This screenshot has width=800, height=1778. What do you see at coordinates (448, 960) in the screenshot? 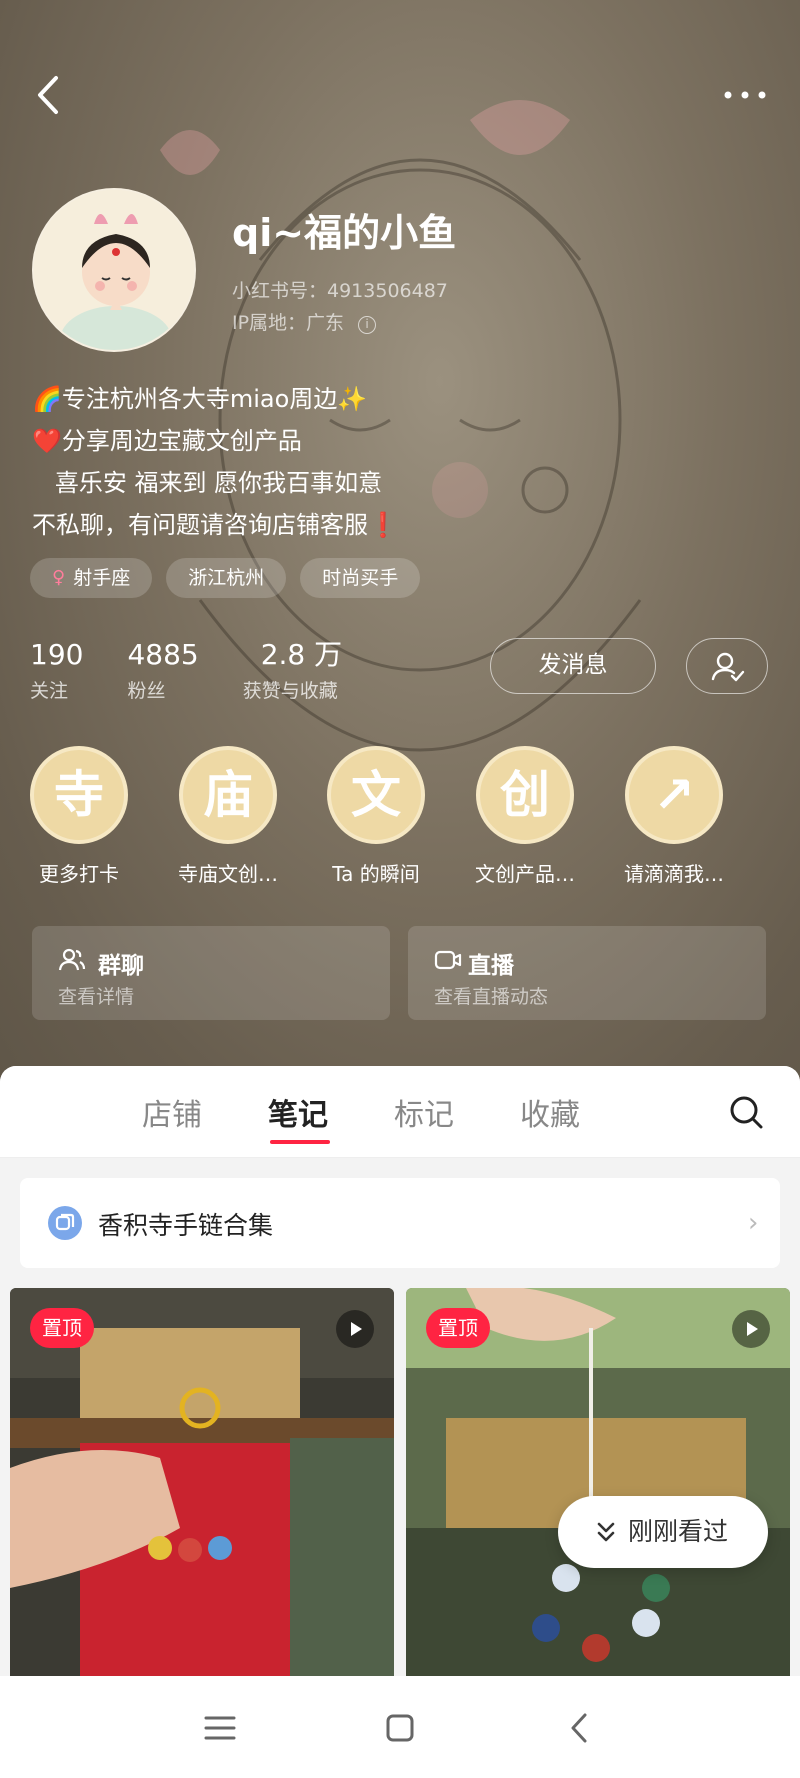
I see `live-icon` at bounding box center [448, 960].